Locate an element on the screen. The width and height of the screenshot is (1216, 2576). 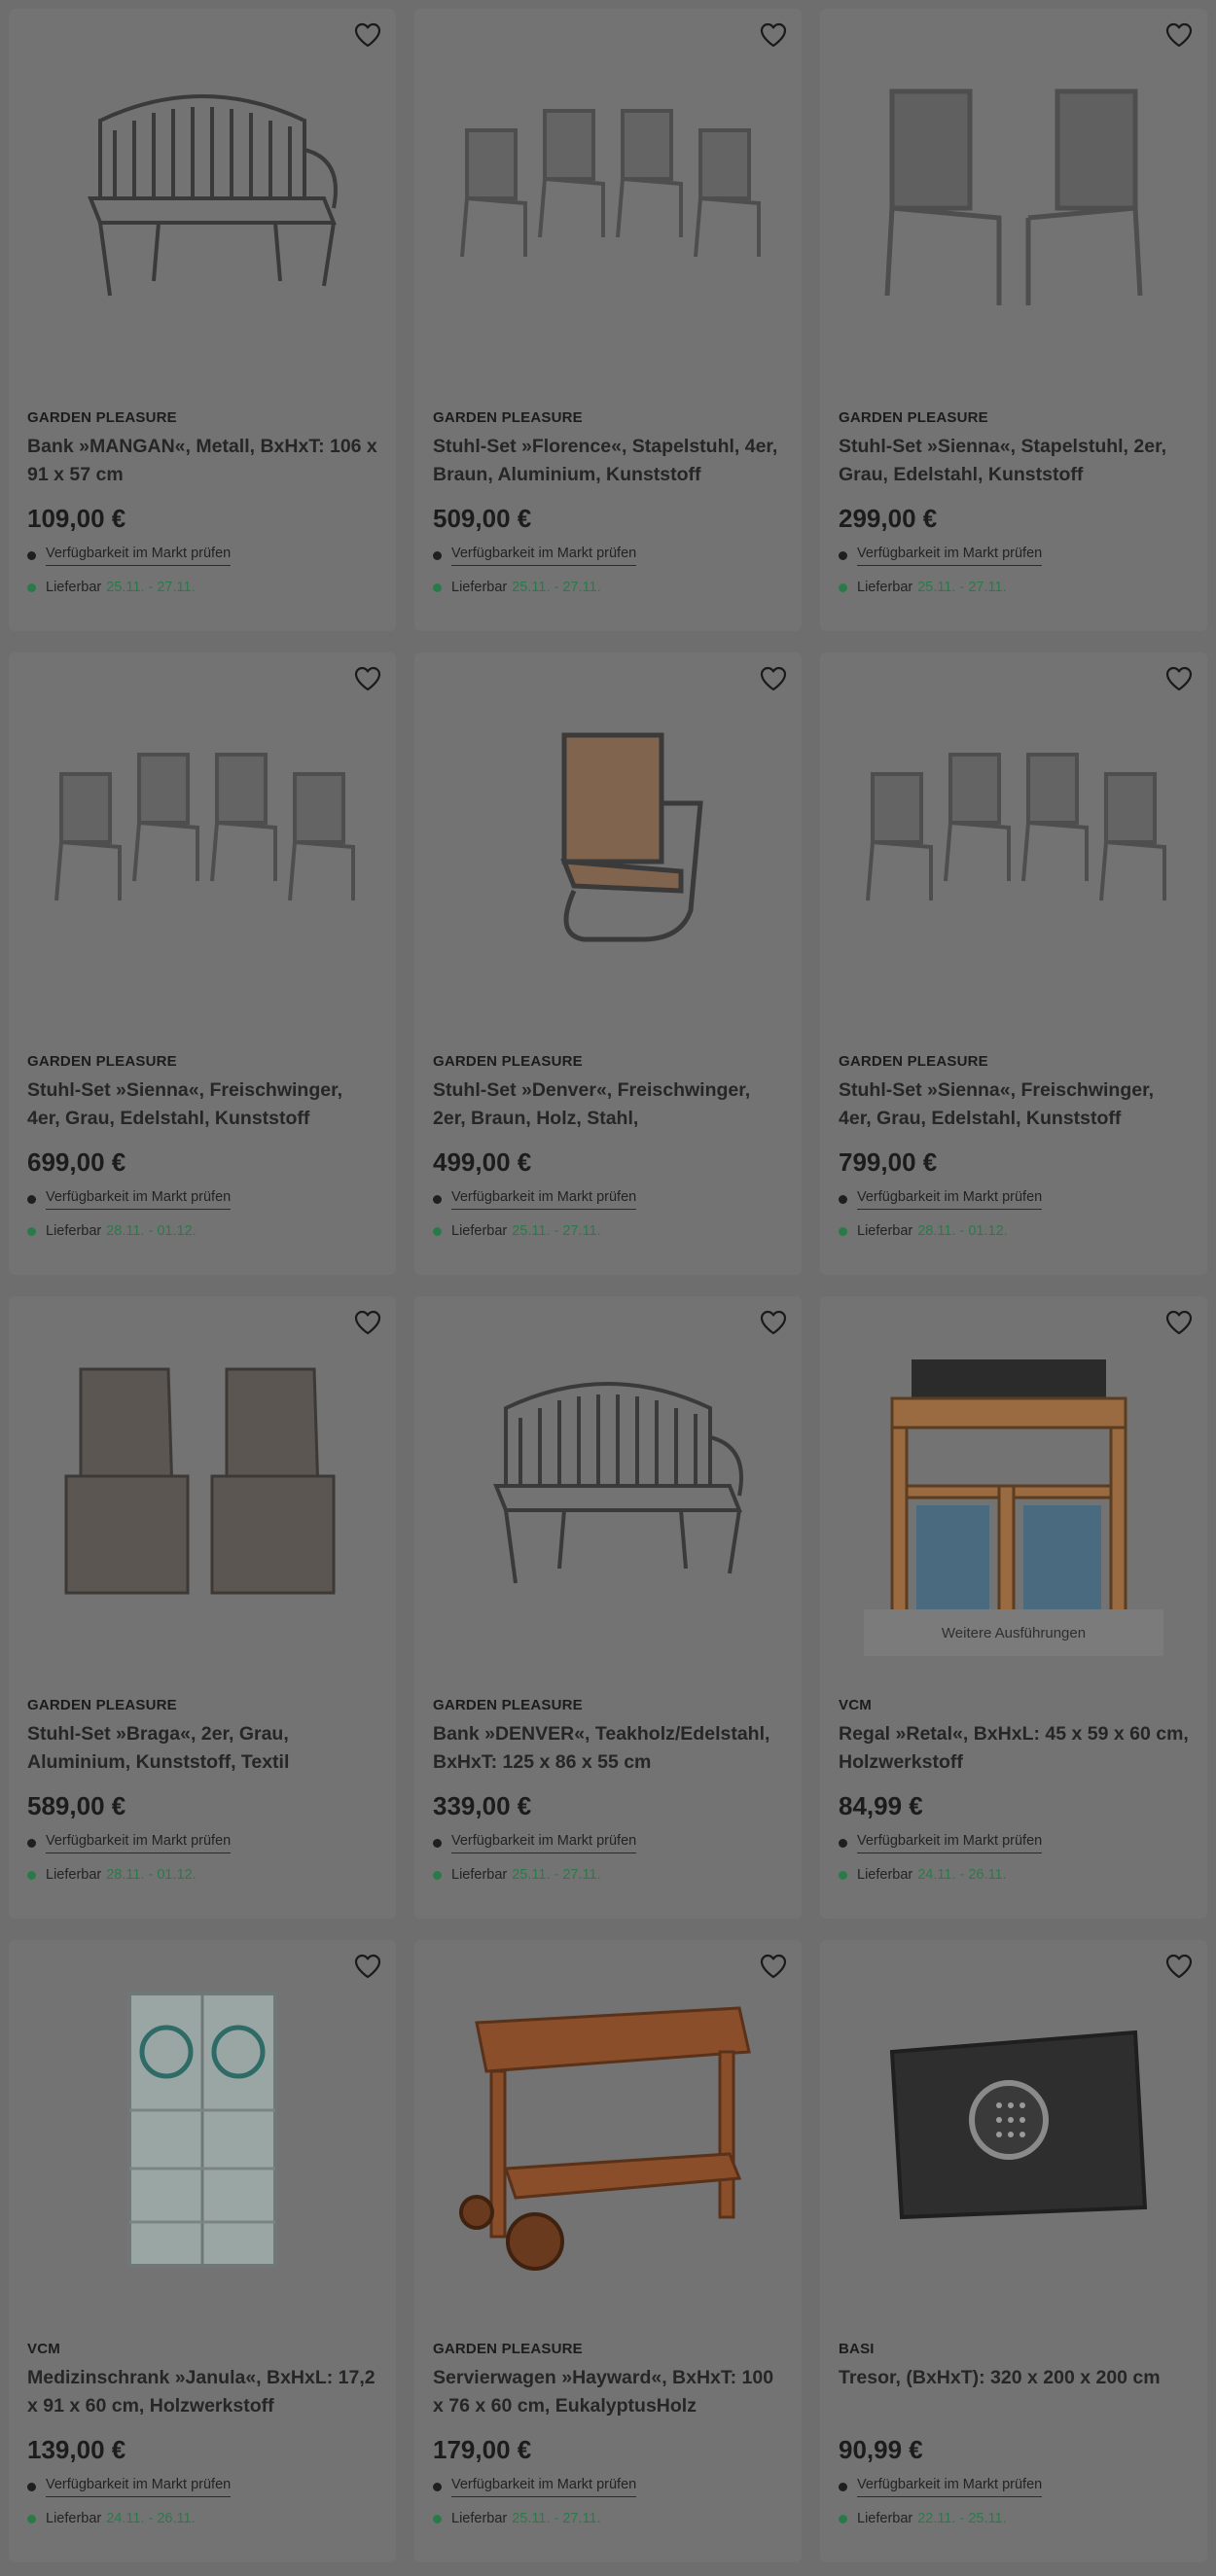
product-title: Tresor, (BxHxT): 320 x 200 x 200 cm is located at coordinates (1014, 2392).